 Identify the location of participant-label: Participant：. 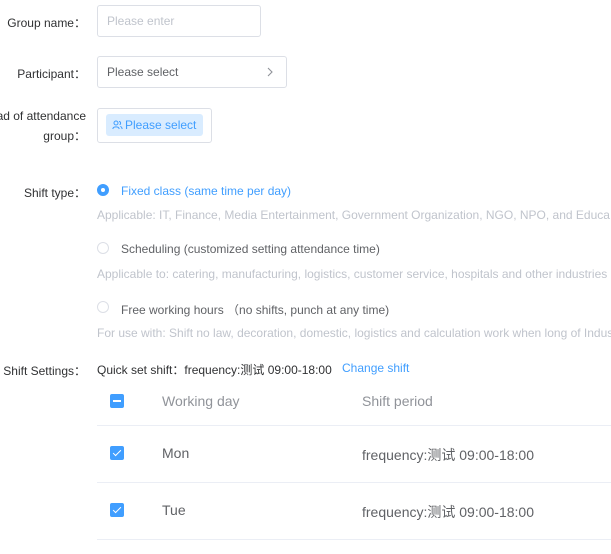
(51, 74).